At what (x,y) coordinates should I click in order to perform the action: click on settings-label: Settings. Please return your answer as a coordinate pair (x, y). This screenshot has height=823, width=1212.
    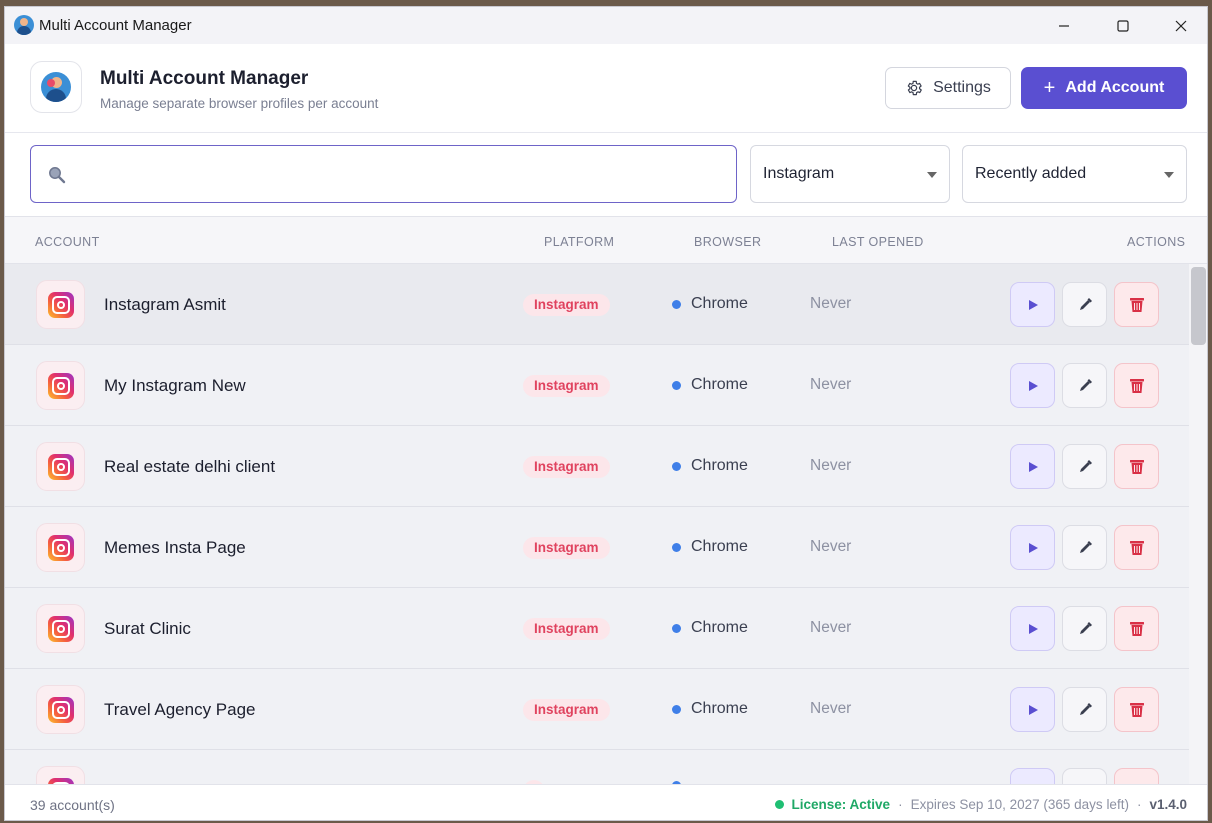
    Looking at the image, I should click on (962, 87).